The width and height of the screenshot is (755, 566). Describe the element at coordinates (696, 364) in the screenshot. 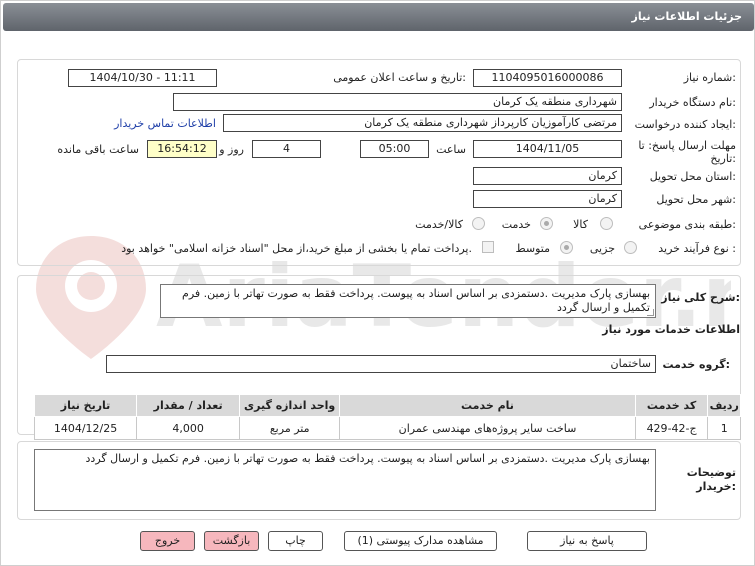

I see `service-group-label: گروه خدمت:` at that location.